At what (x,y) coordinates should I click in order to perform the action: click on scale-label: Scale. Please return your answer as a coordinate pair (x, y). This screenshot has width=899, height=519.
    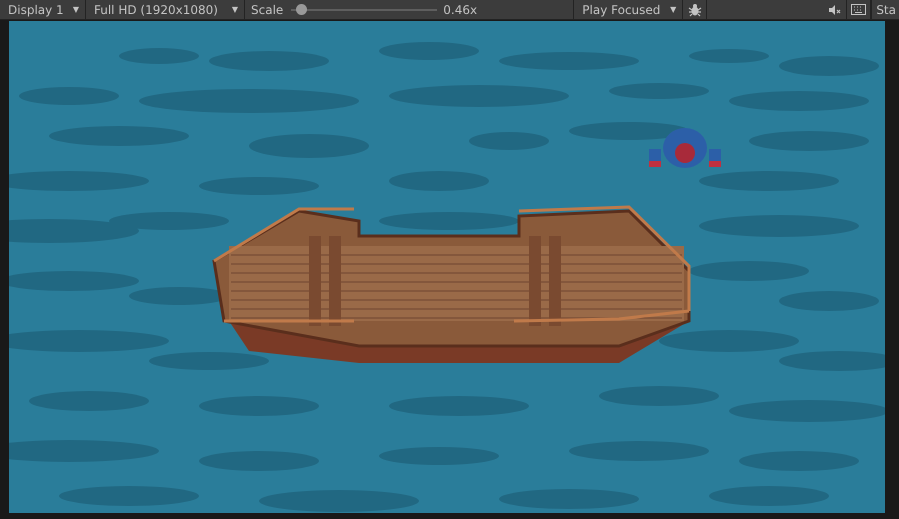
    Looking at the image, I should click on (267, 9).